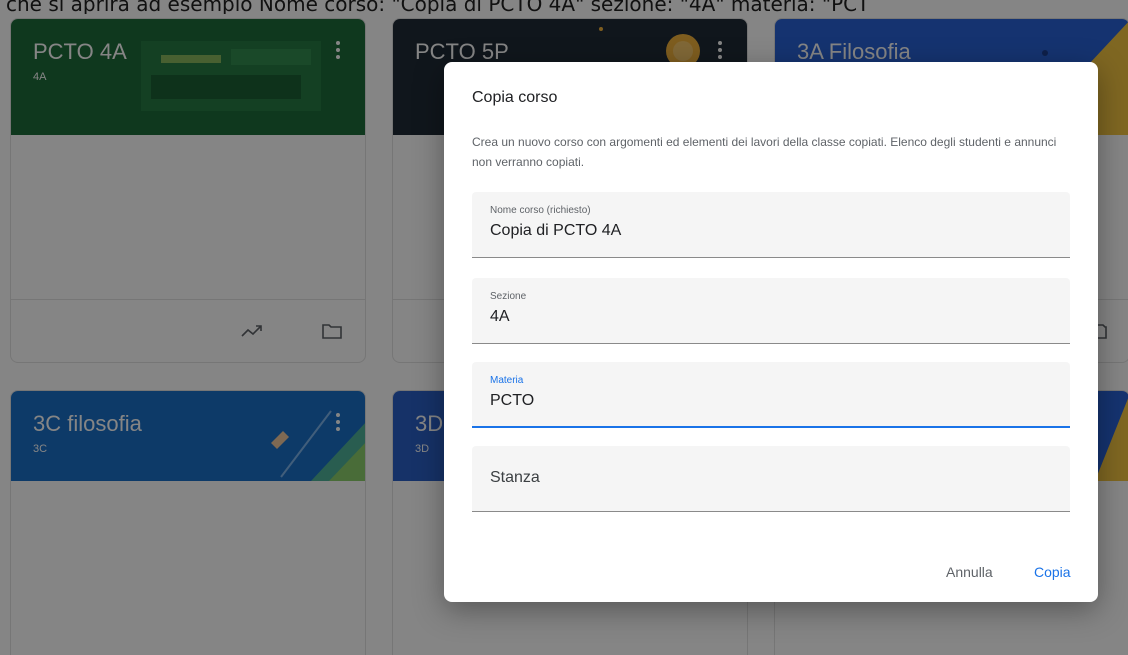 The width and height of the screenshot is (1128, 655). What do you see at coordinates (515, 97) in the screenshot?
I see `dialog-title: Copia corso` at bounding box center [515, 97].